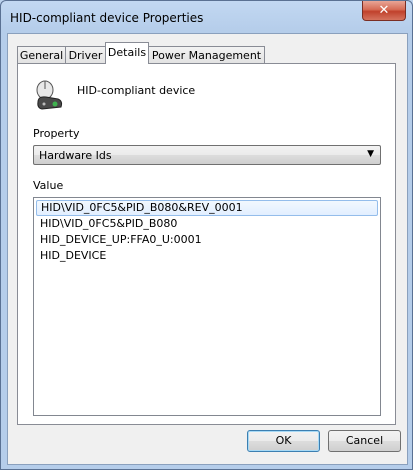  What do you see at coordinates (127, 53) in the screenshot?
I see `tab-details: Details` at bounding box center [127, 53].